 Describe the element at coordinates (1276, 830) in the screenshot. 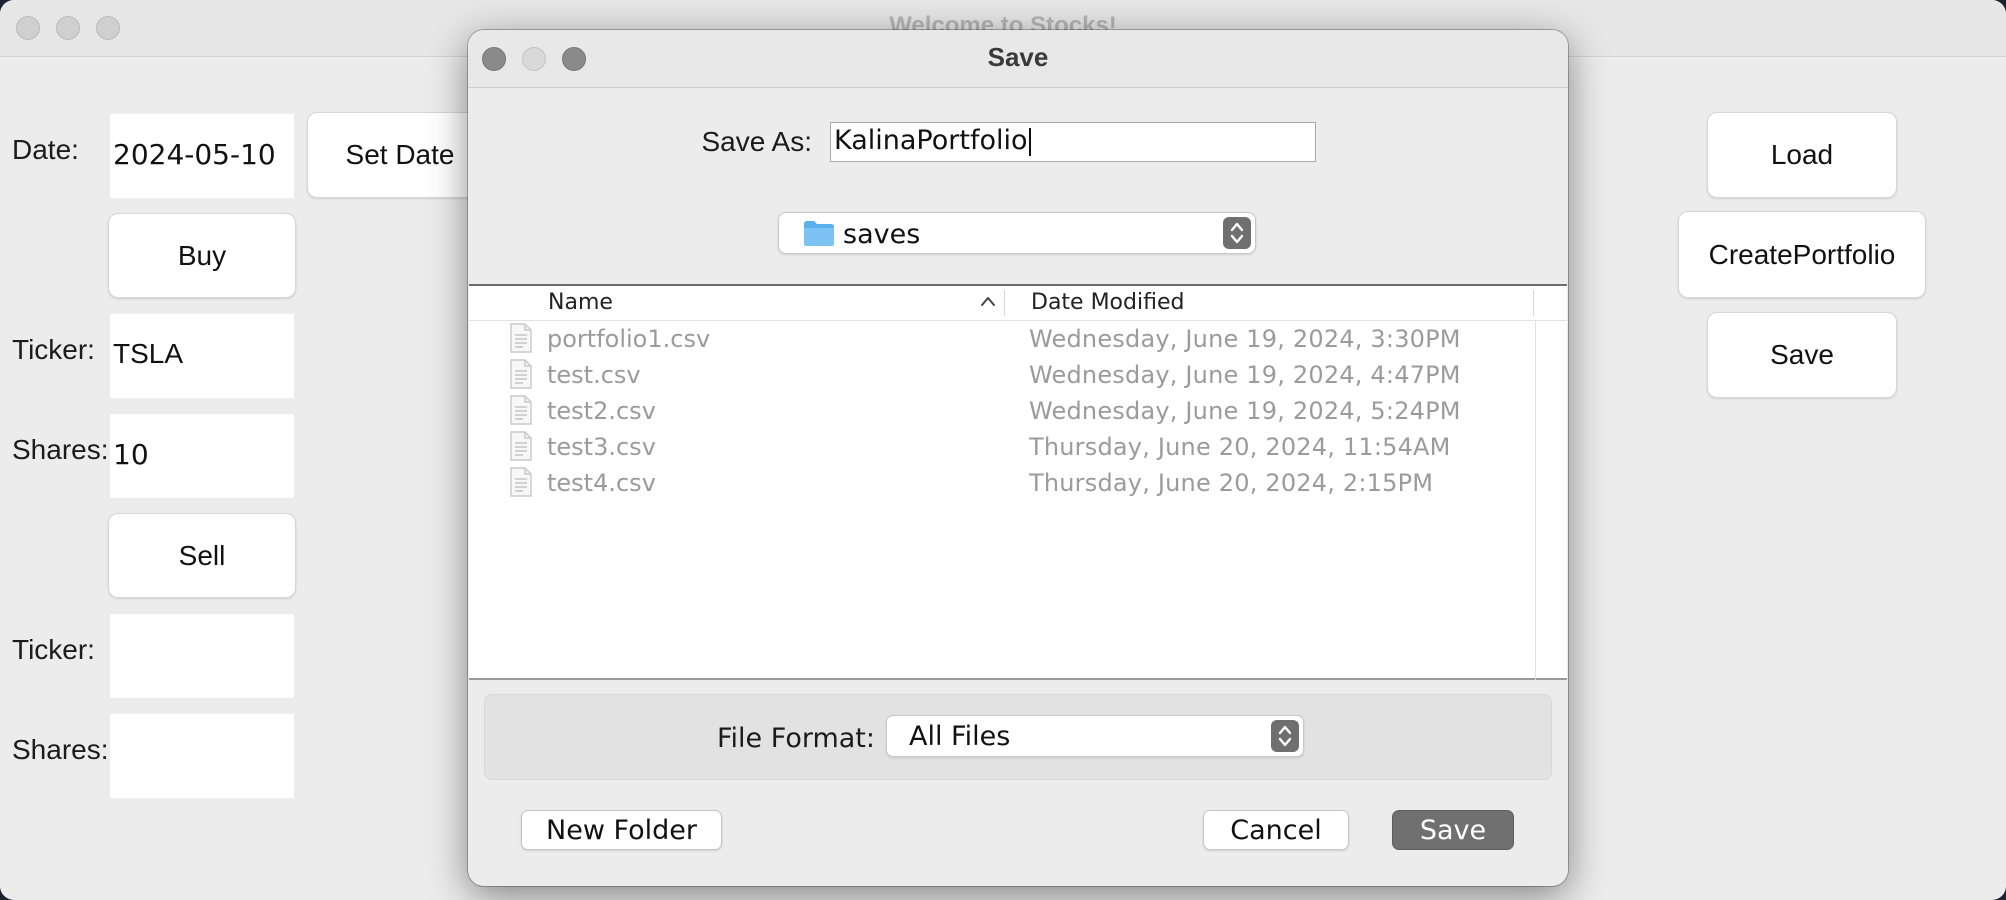

I see `cancel-button: Cancel` at that location.